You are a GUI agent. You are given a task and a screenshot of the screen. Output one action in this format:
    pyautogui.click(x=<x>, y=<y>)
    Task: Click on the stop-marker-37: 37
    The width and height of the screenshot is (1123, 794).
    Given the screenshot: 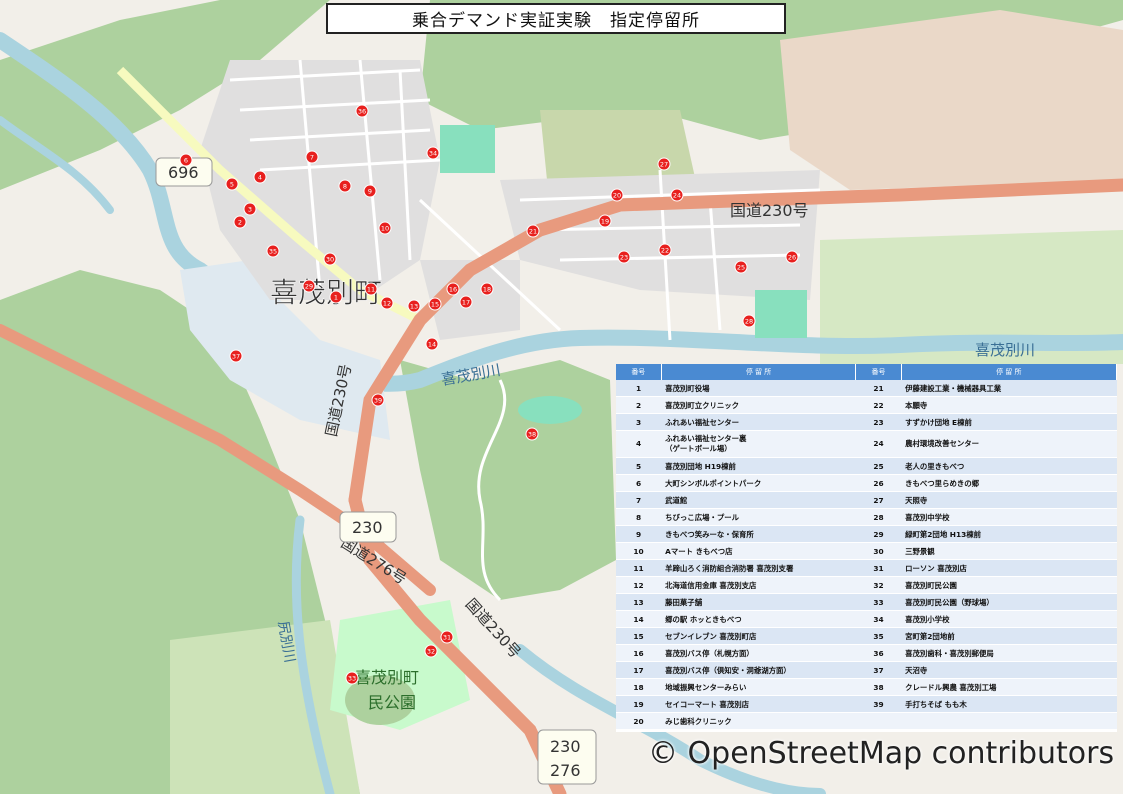 What is the action you would take?
    pyautogui.click(x=236, y=356)
    